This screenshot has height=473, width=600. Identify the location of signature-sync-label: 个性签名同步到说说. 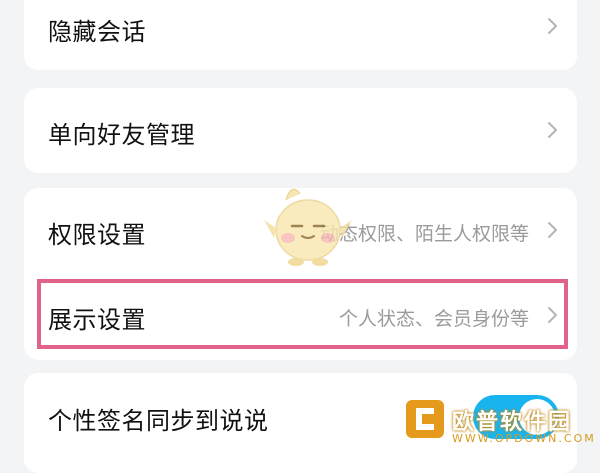
(158, 421).